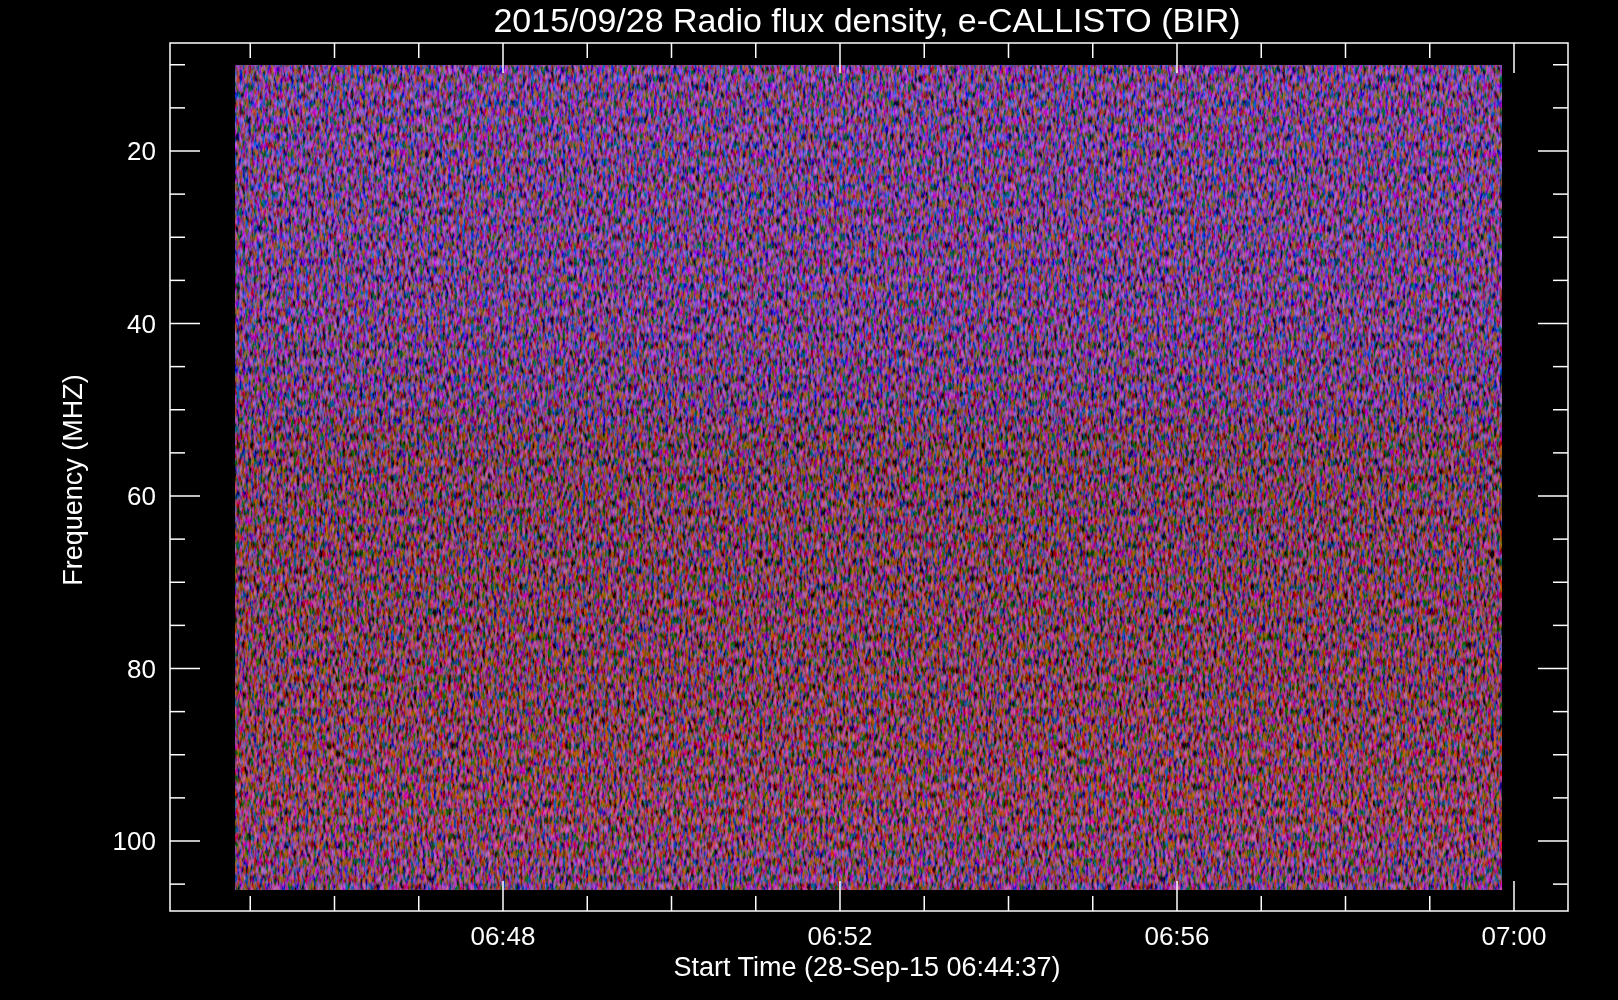 This screenshot has width=1618, height=1000. I want to click on x-axis-label: Start Time (28-Sep-15 06:44:37), so click(867, 967).